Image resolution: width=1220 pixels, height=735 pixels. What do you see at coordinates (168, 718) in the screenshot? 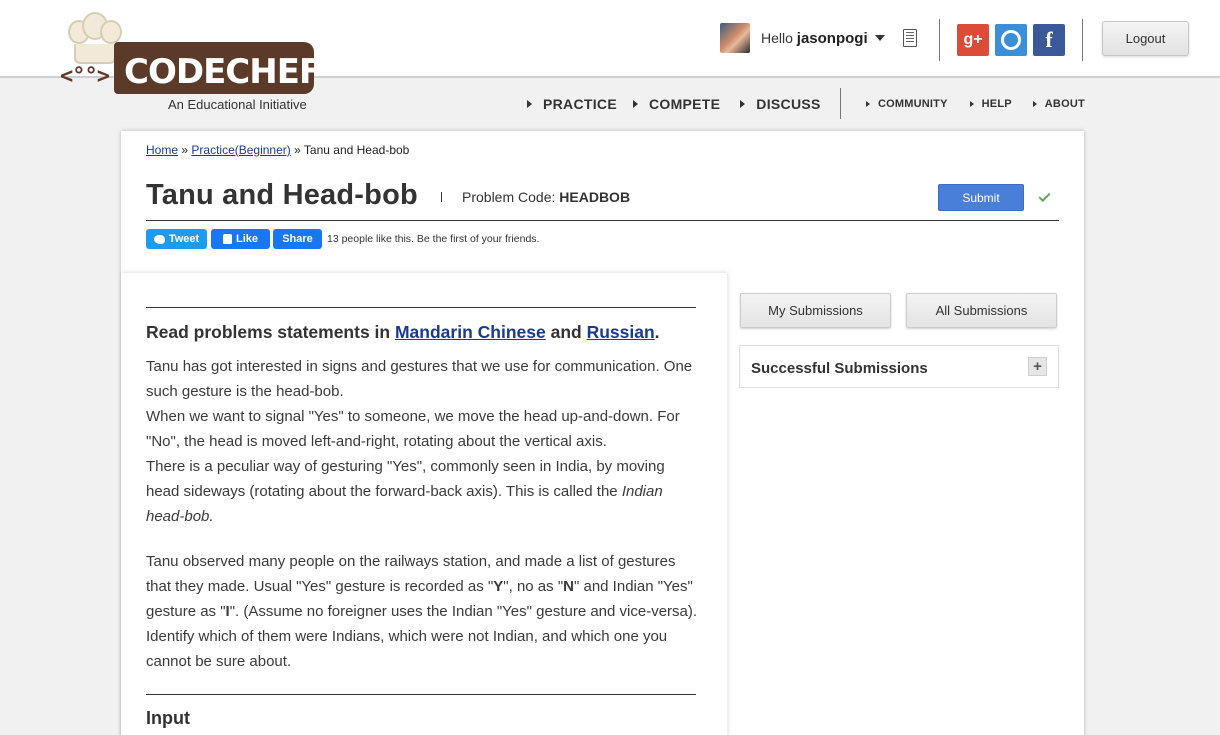
I see `input-heading: Input` at bounding box center [168, 718].